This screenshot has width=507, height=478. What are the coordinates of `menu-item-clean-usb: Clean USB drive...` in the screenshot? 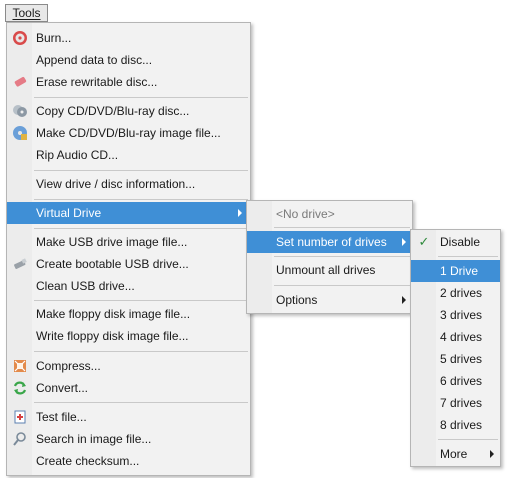 It's located at (128, 286).